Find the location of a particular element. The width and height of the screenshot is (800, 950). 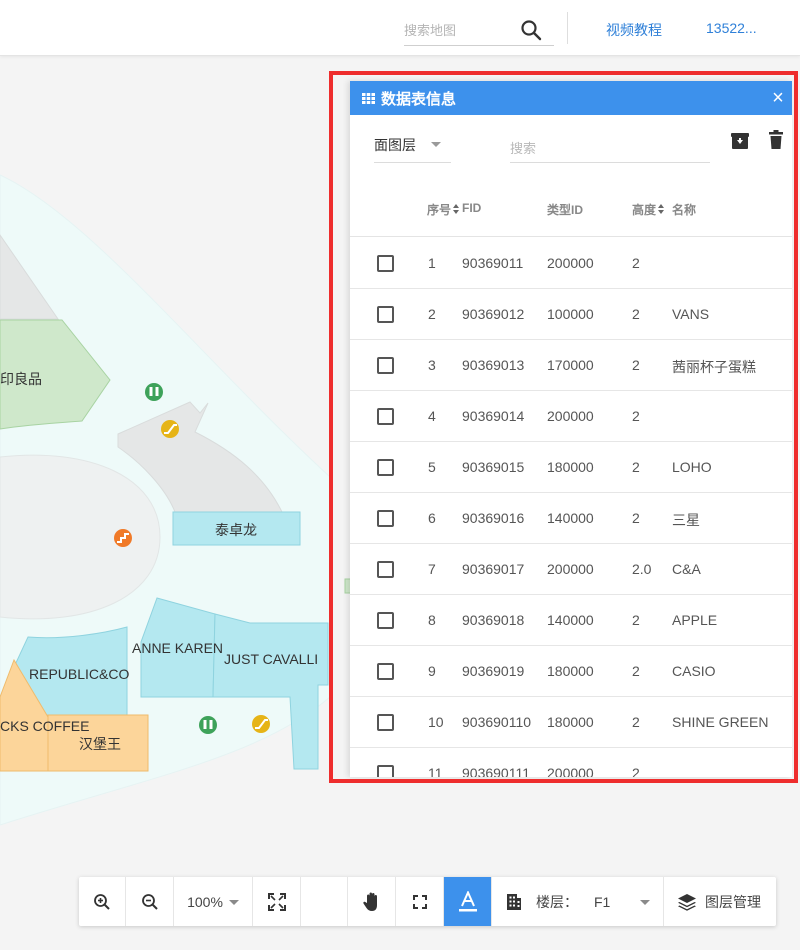

store-label-burger-king: 汉堡王 is located at coordinates (100, 744).